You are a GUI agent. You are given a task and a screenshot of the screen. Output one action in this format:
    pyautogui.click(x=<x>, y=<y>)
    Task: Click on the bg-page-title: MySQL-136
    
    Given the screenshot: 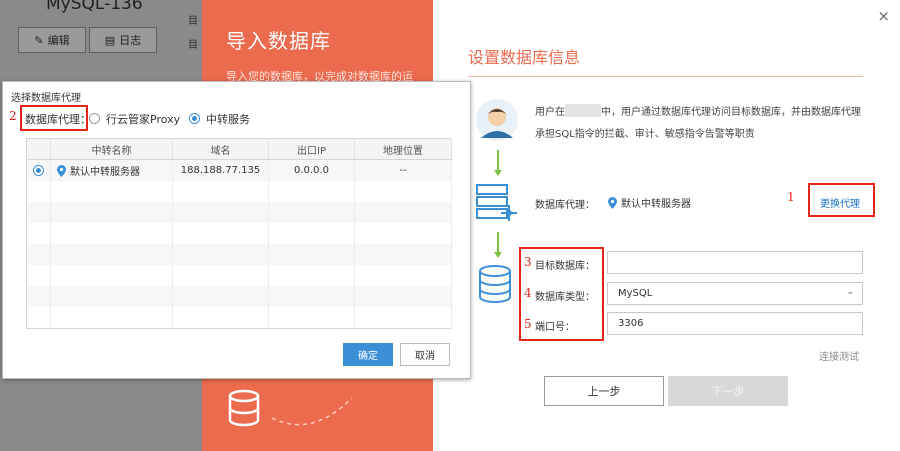 What is the action you would take?
    pyautogui.click(x=94, y=7)
    